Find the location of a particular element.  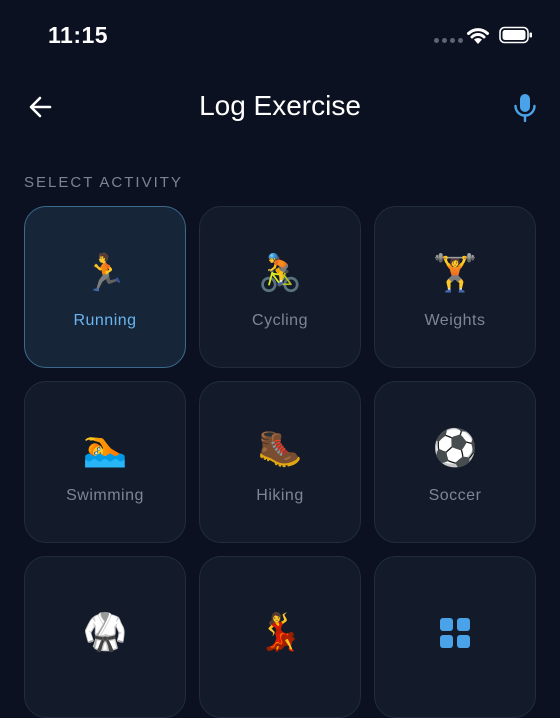

page-title: Log Exercise is located at coordinates (280, 105).